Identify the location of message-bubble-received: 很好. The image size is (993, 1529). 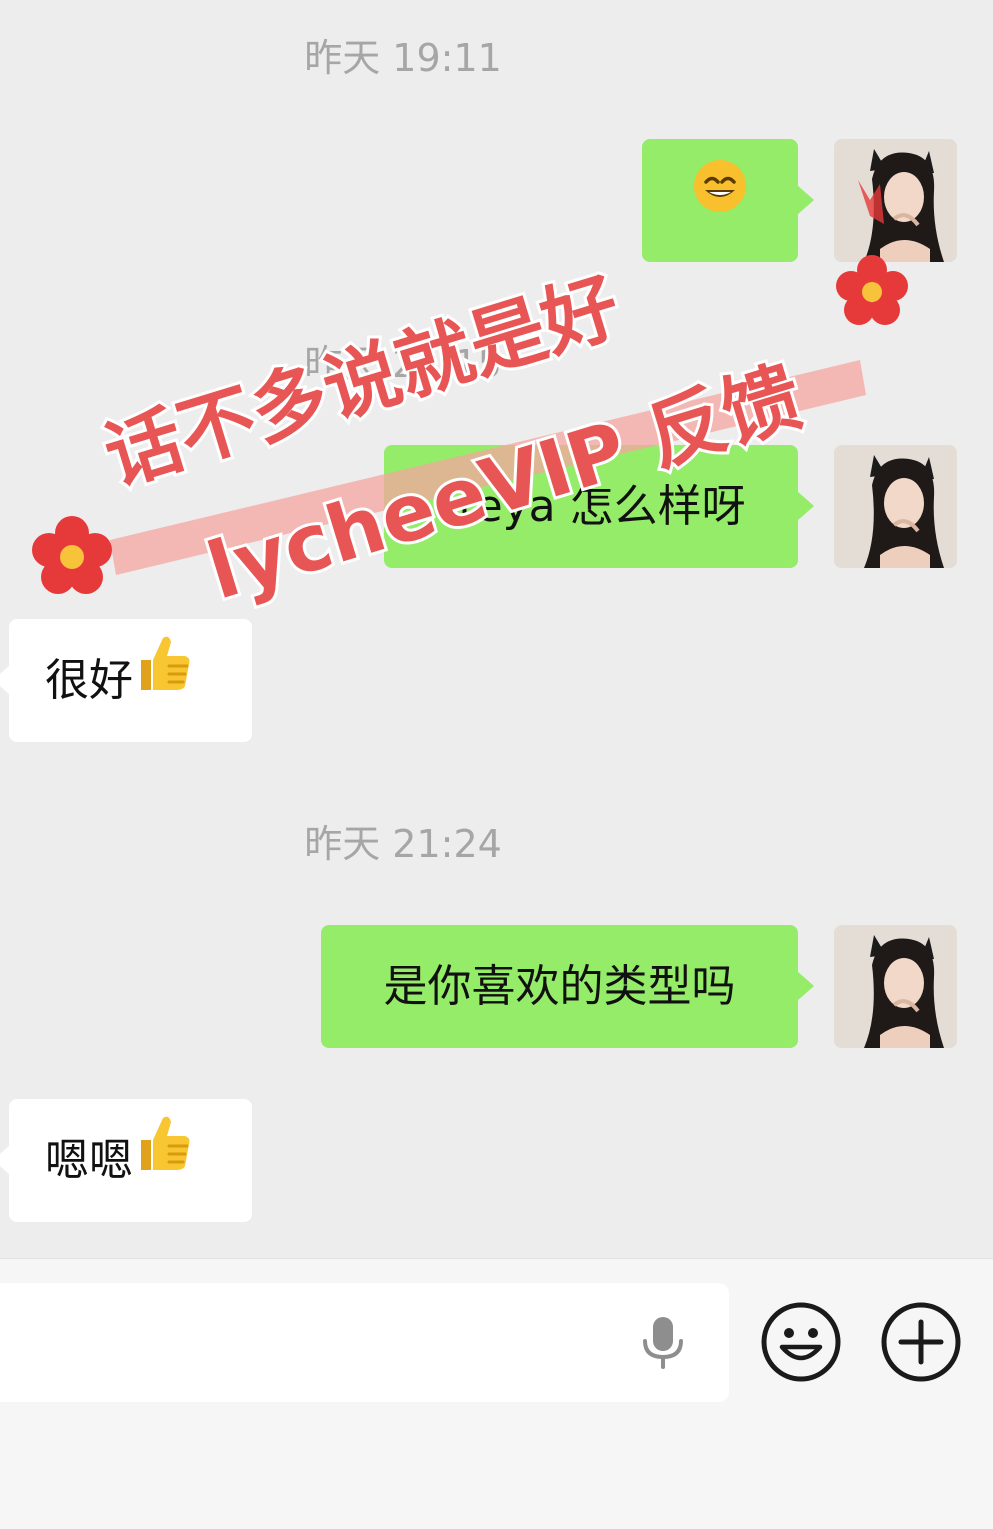
(126, 680).